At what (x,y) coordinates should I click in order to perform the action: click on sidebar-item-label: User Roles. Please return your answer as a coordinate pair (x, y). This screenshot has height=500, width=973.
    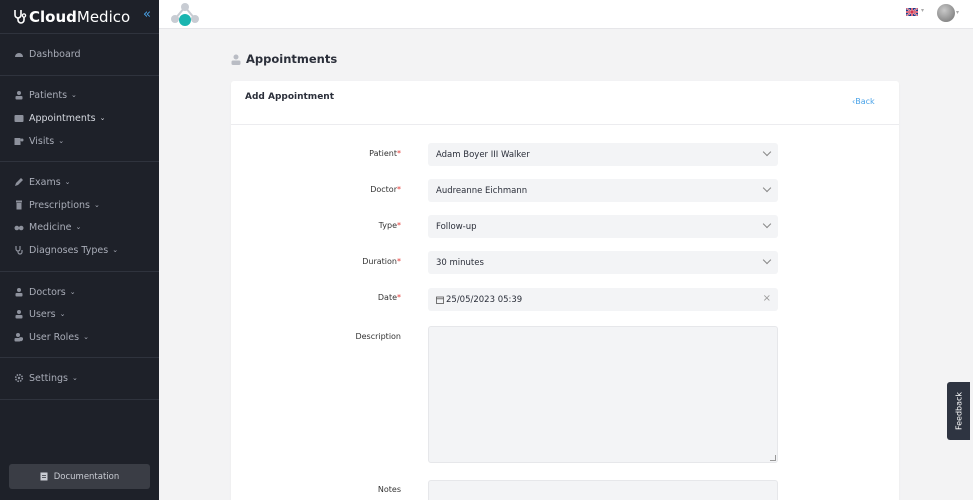
    Looking at the image, I should click on (54, 337).